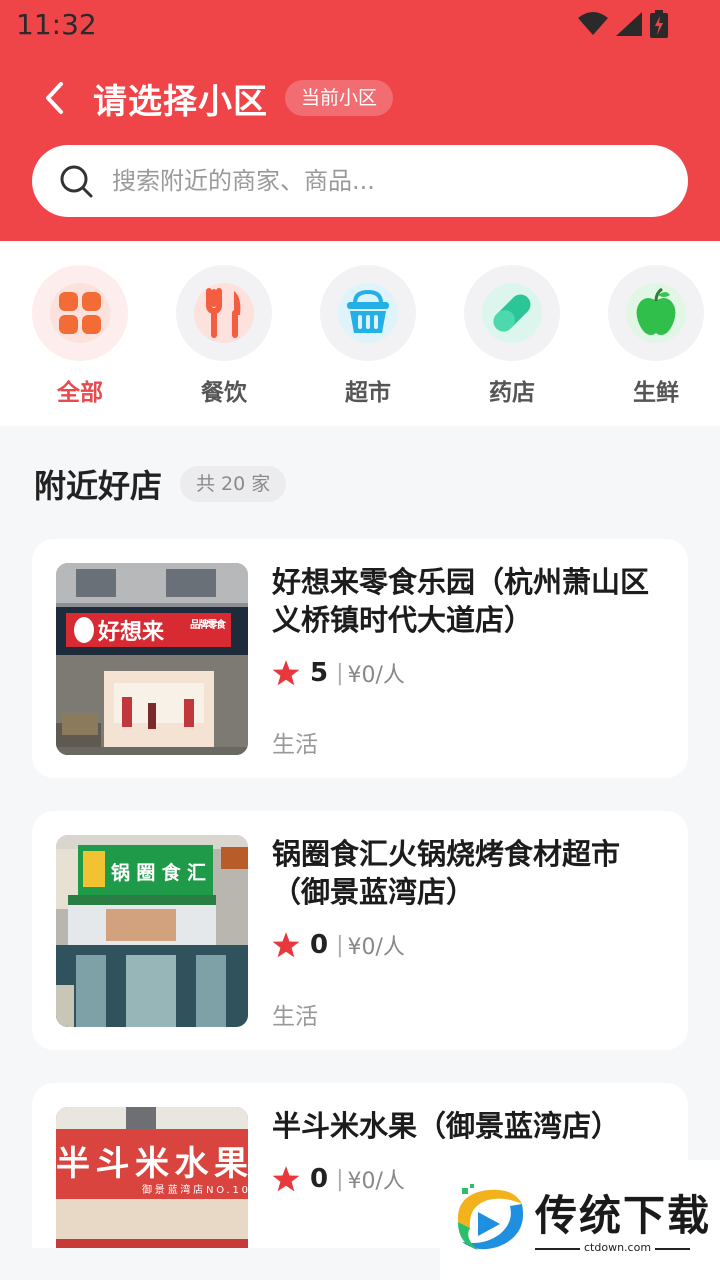 This screenshot has width=720, height=1280. What do you see at coordinates (512, 313) in the screenshot?
I see `pill-icon` at bounding box center [512, 313].